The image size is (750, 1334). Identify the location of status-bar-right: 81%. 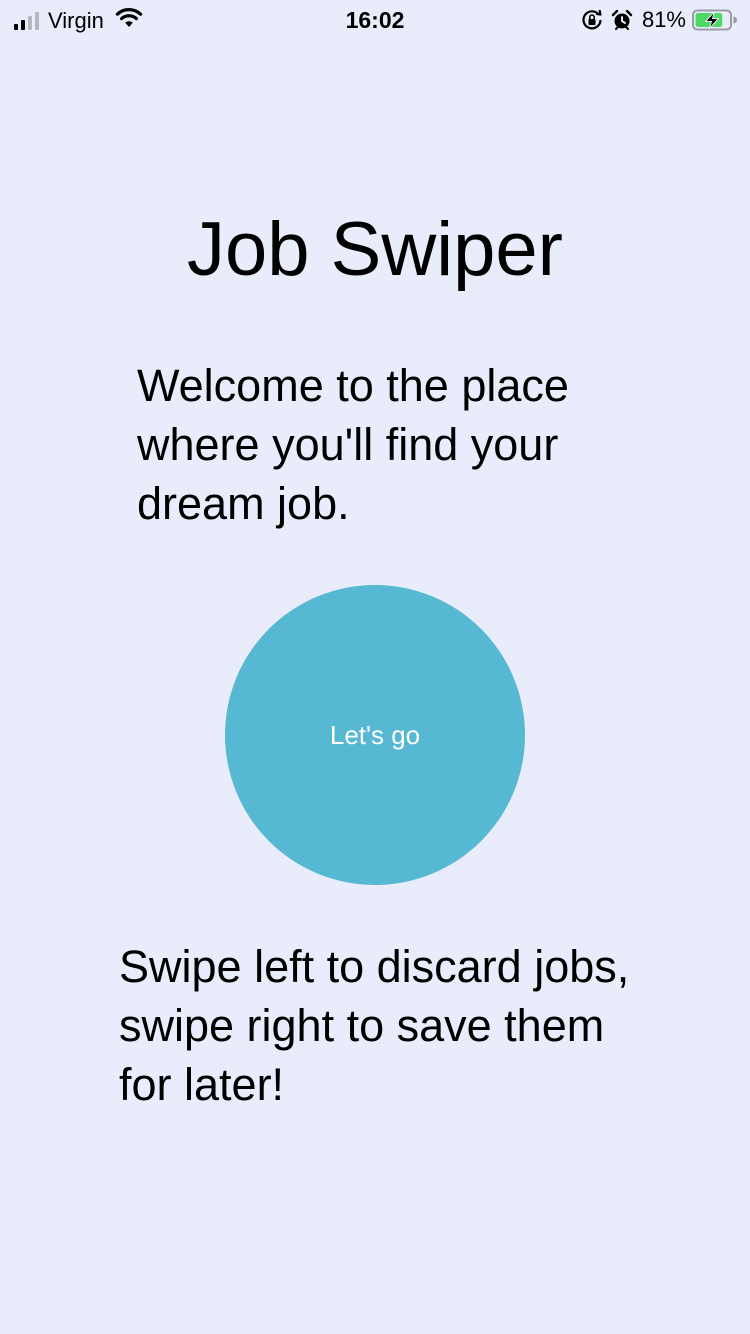
(659, 20).